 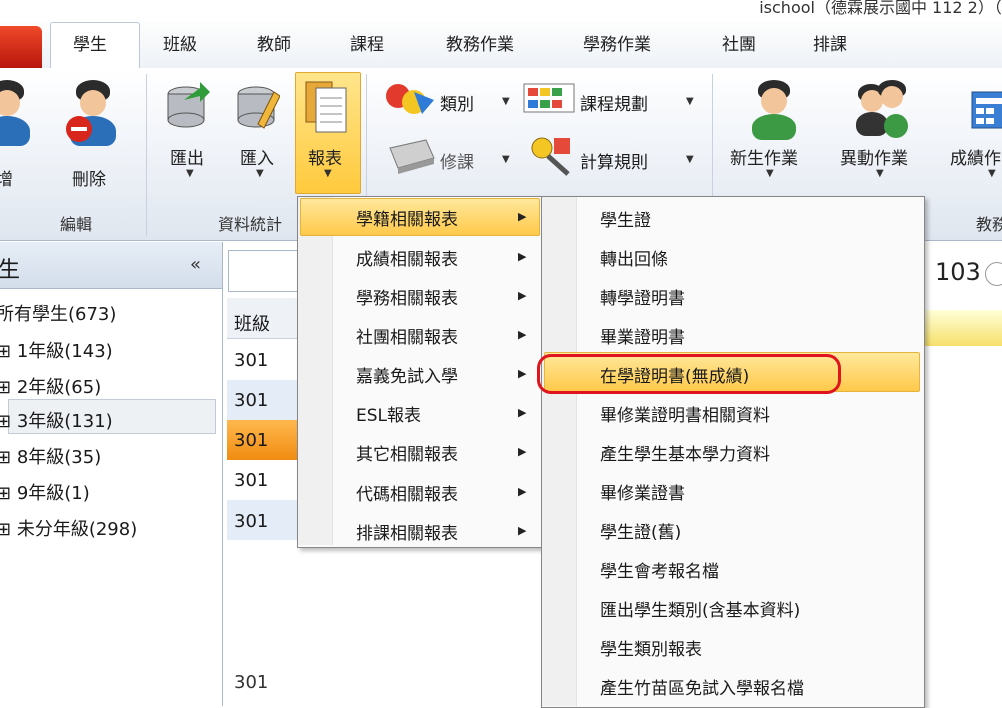 What do you see at coordinates (642, 335) in the screenshot?
I see `menu-item-graduation-certificate: 畢業證明書` at bounding box center [642, 335].